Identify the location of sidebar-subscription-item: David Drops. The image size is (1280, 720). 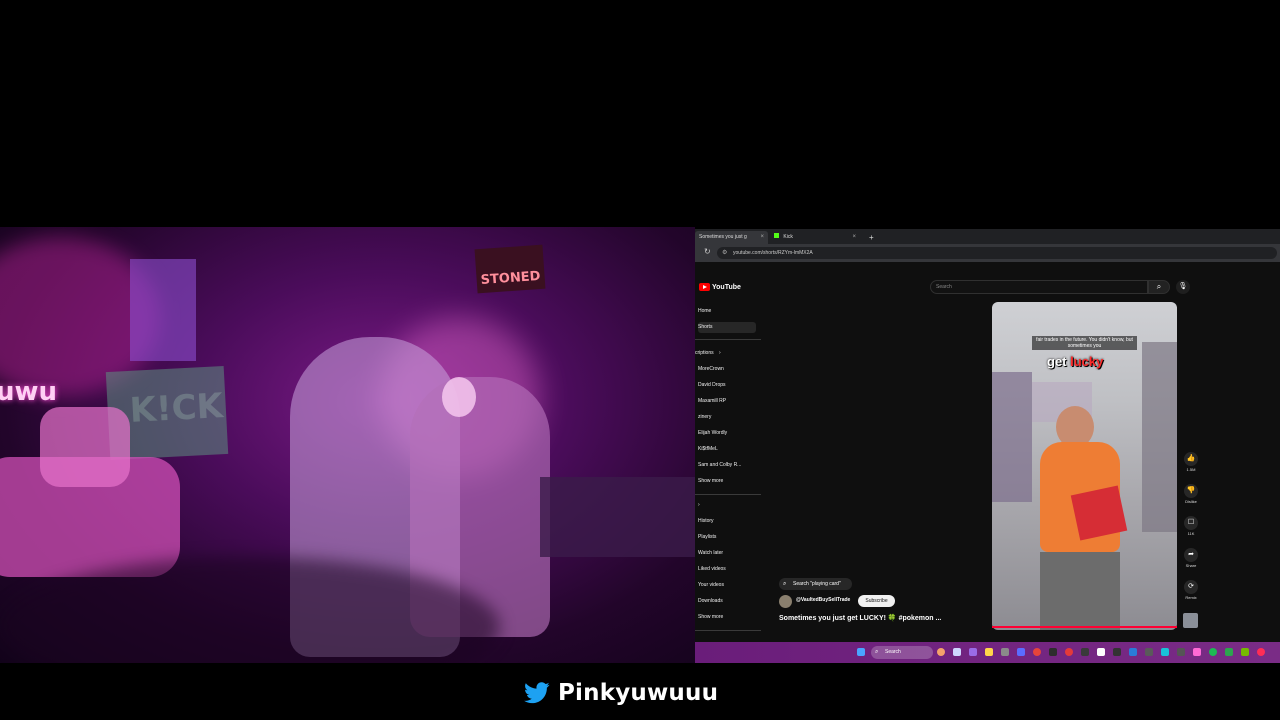
(727, 385).